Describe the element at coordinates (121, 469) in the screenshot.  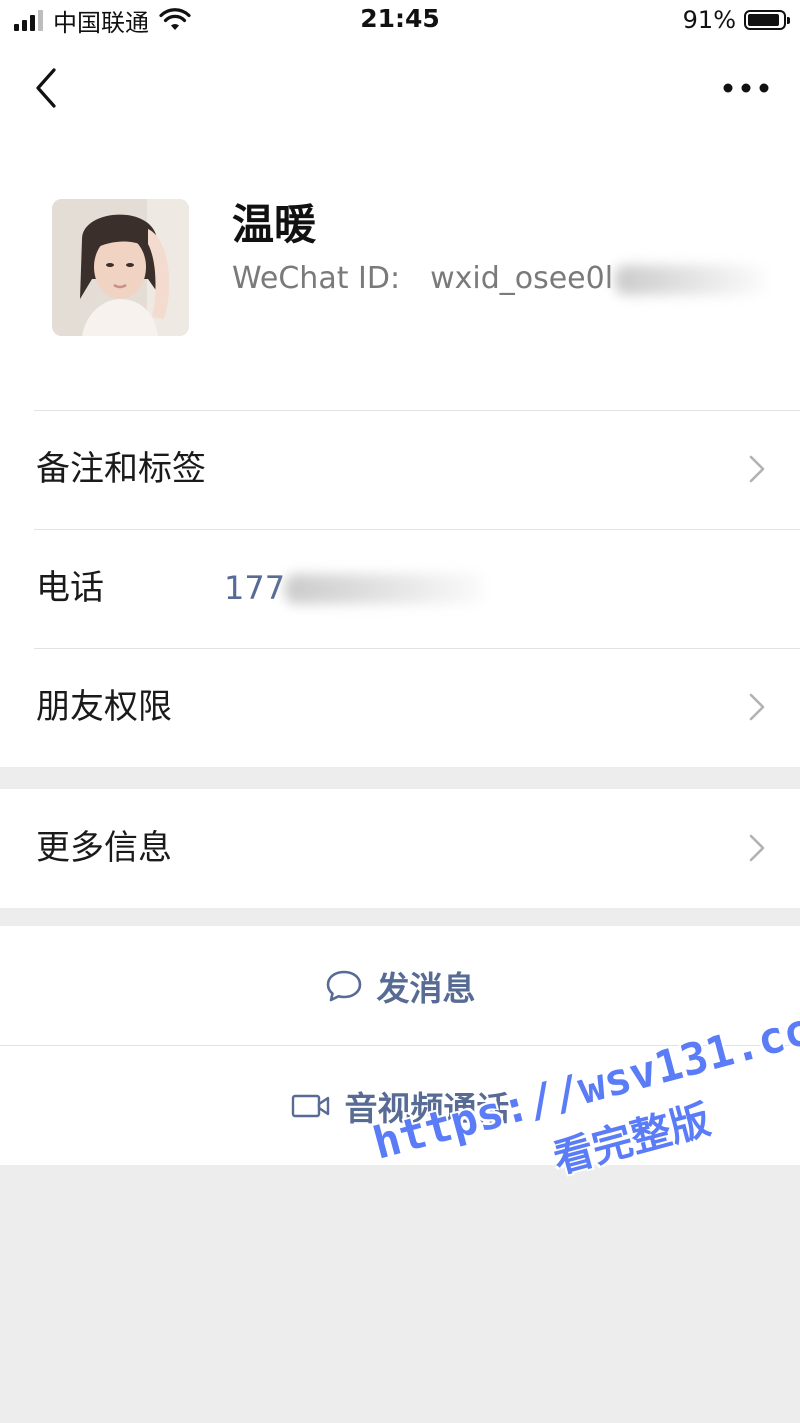
I see `row-label: 备注和标签` at that location.